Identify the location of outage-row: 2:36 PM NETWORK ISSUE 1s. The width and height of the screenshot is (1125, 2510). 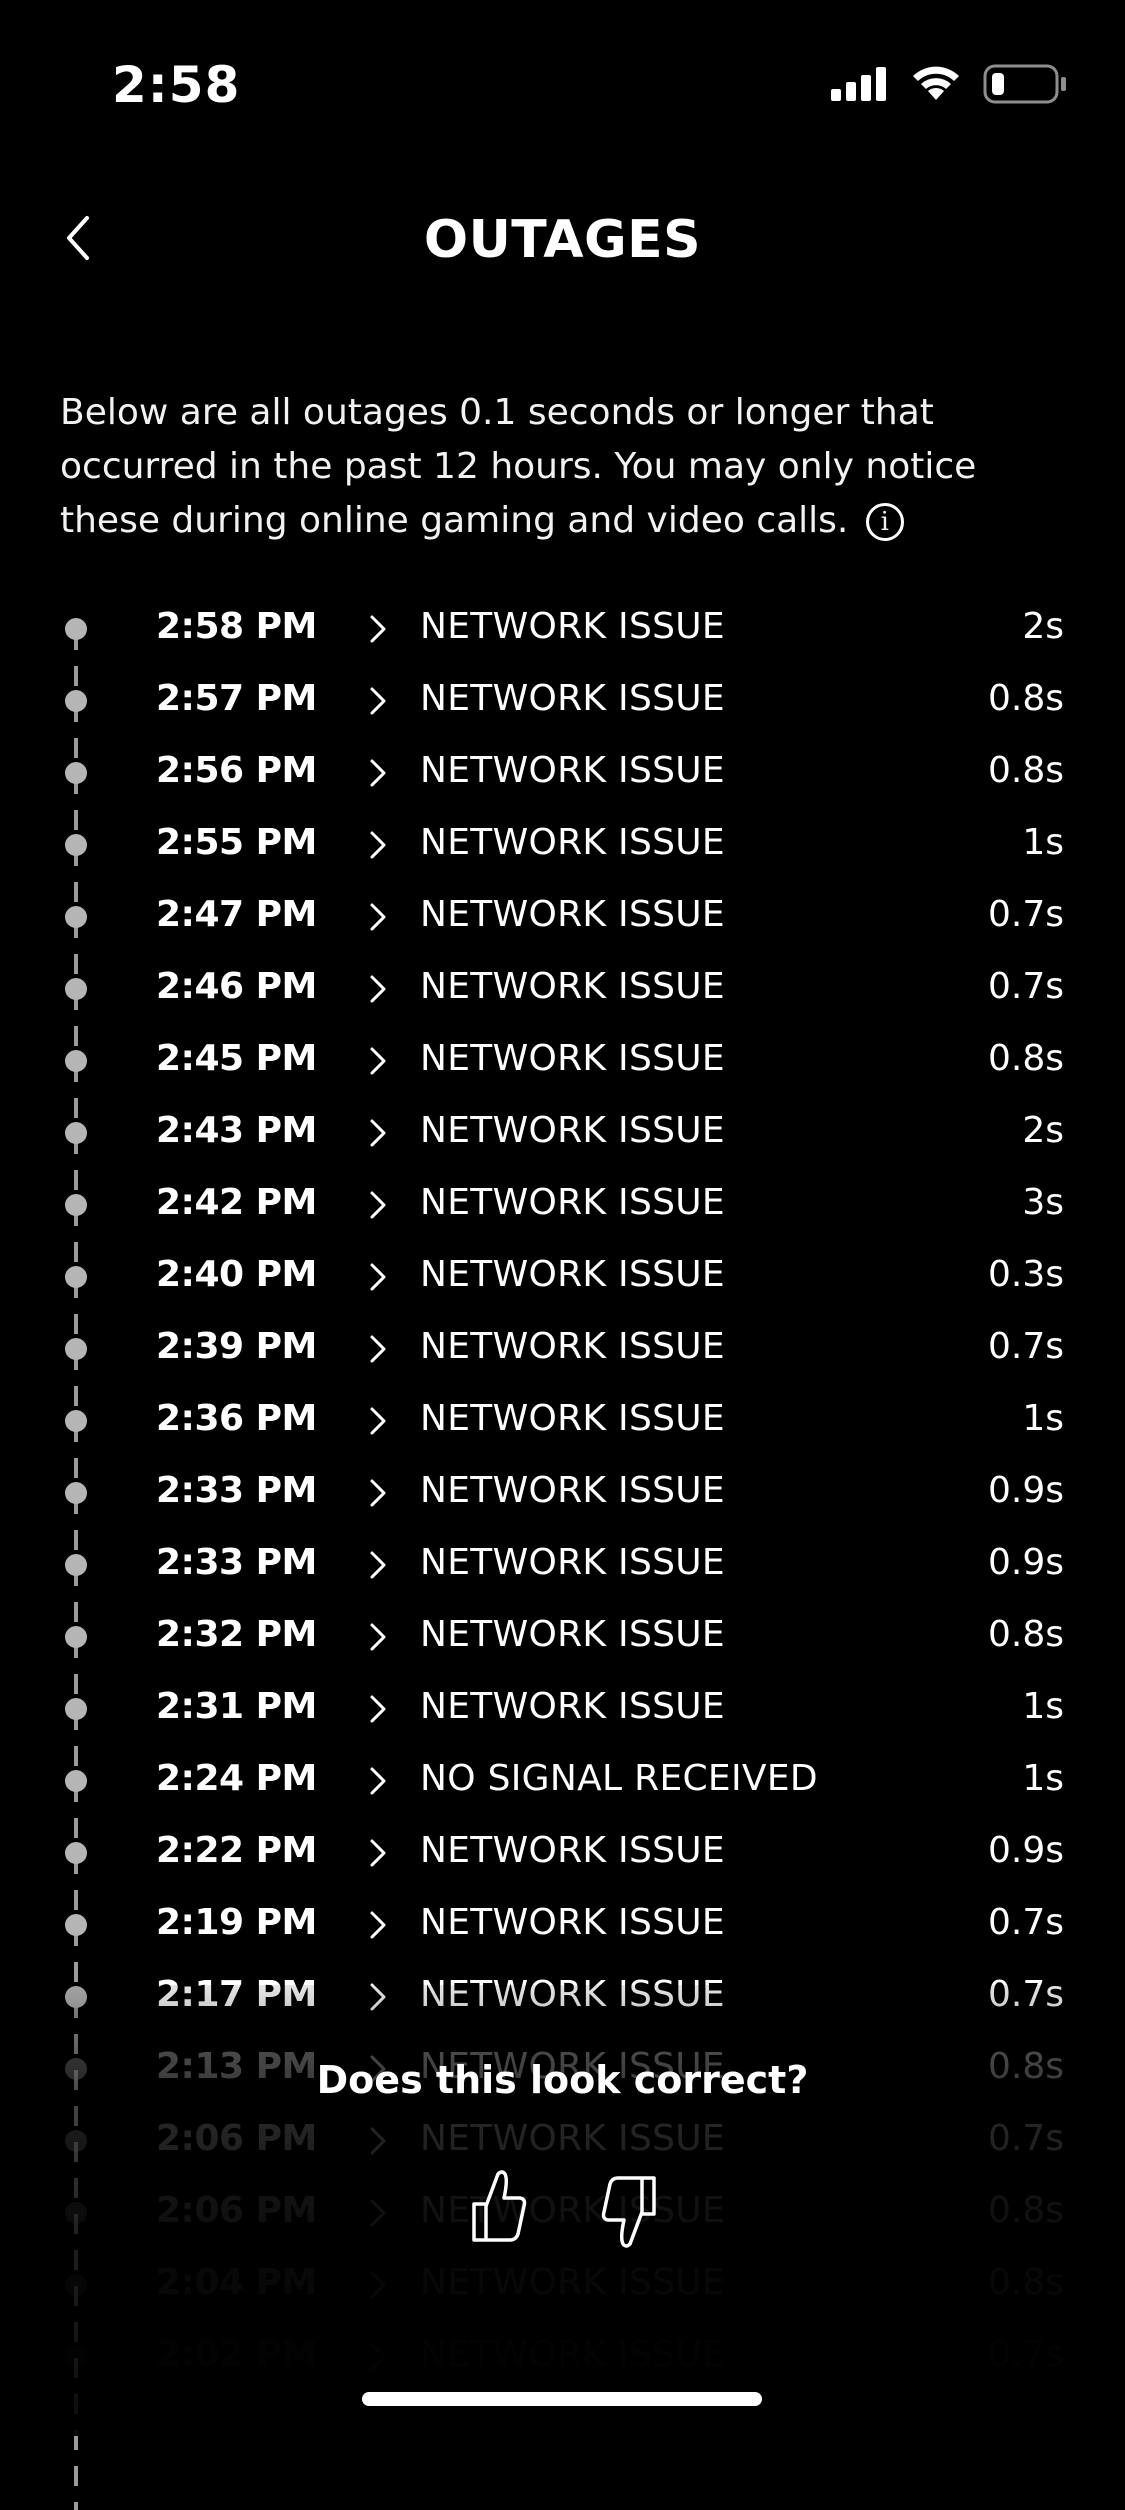
(562, 1420).